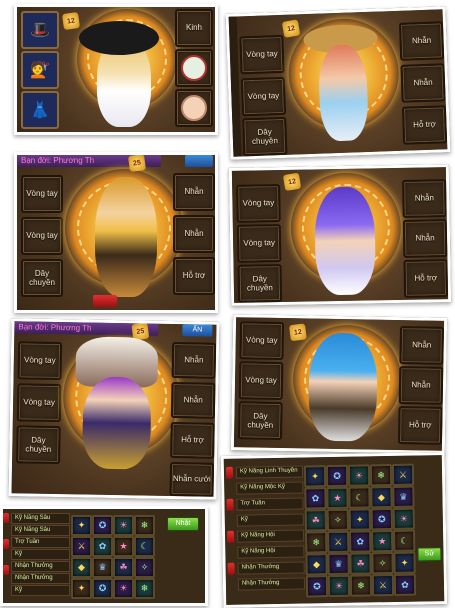  I want to click on use-button: Sử, so click(429, 554).